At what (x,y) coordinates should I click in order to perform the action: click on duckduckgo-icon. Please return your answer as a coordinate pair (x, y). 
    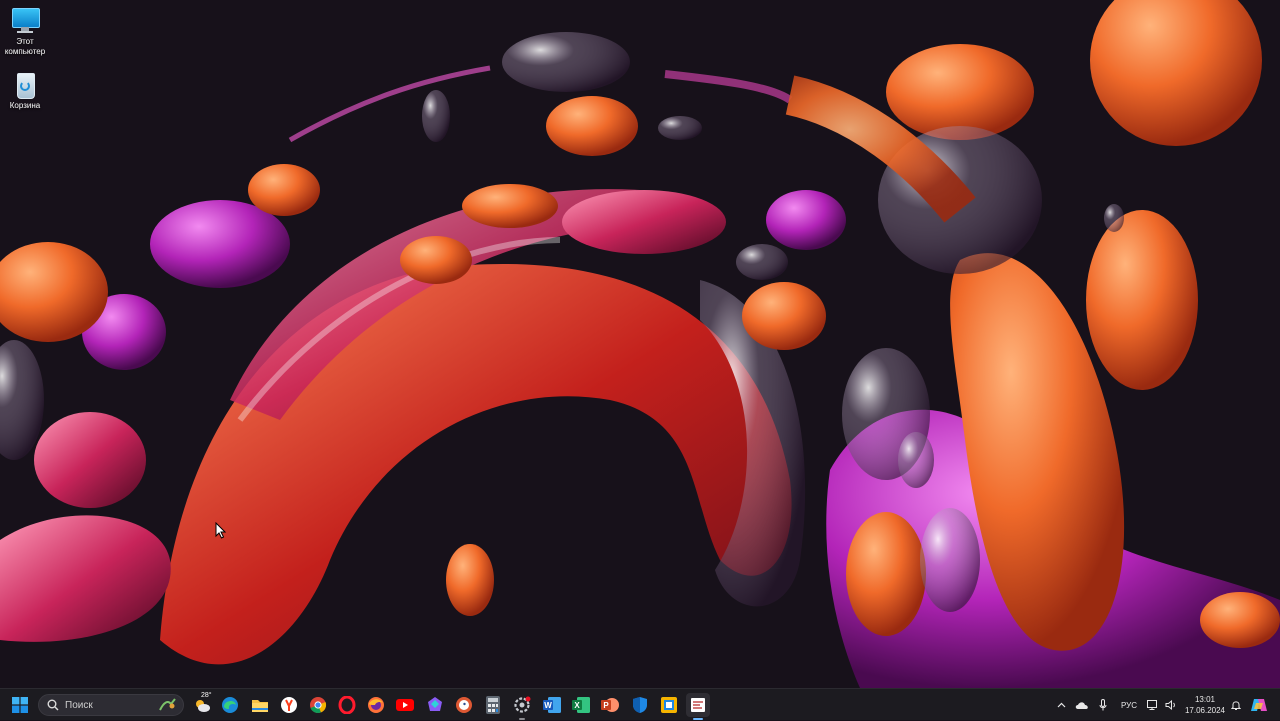
    Looking at the image, I should click on (464, 705).